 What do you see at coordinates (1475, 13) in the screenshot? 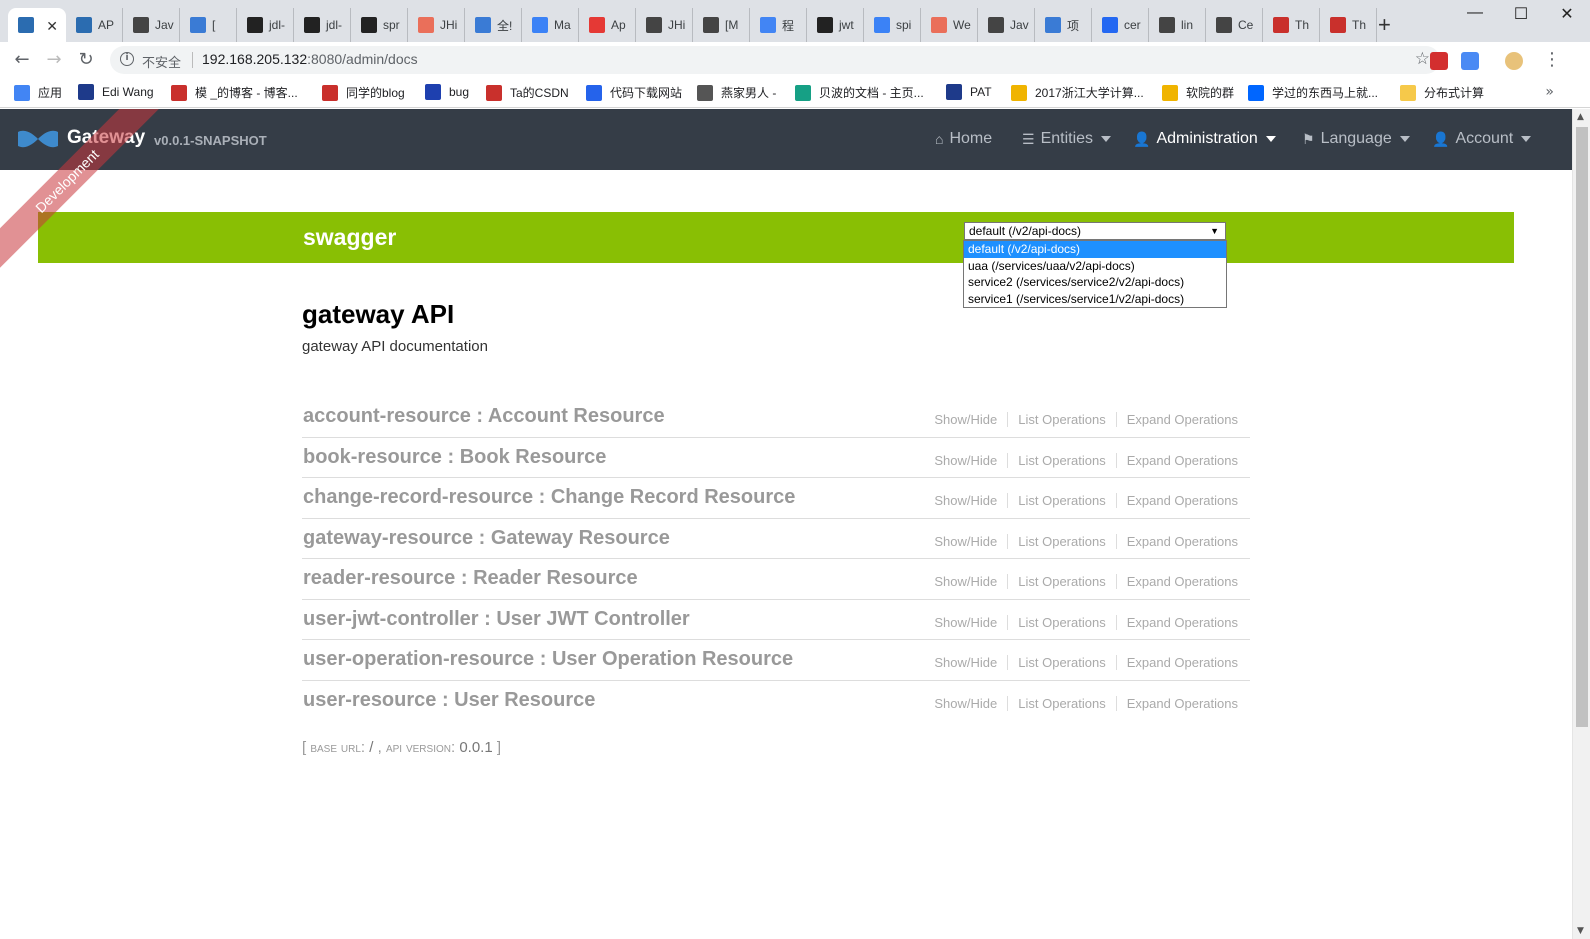
I see `minimize-button: —` at bounding box center [1475, 13].